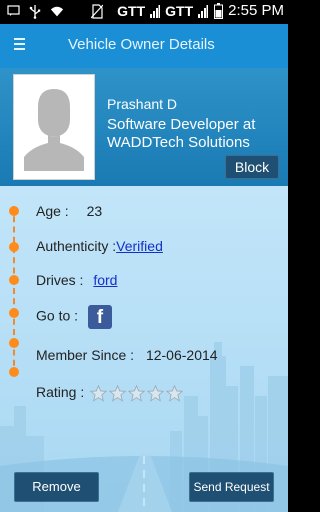  Describe the element at coordinates (105, 280) in the screenshot. I see `drives-link: ford` at that location.